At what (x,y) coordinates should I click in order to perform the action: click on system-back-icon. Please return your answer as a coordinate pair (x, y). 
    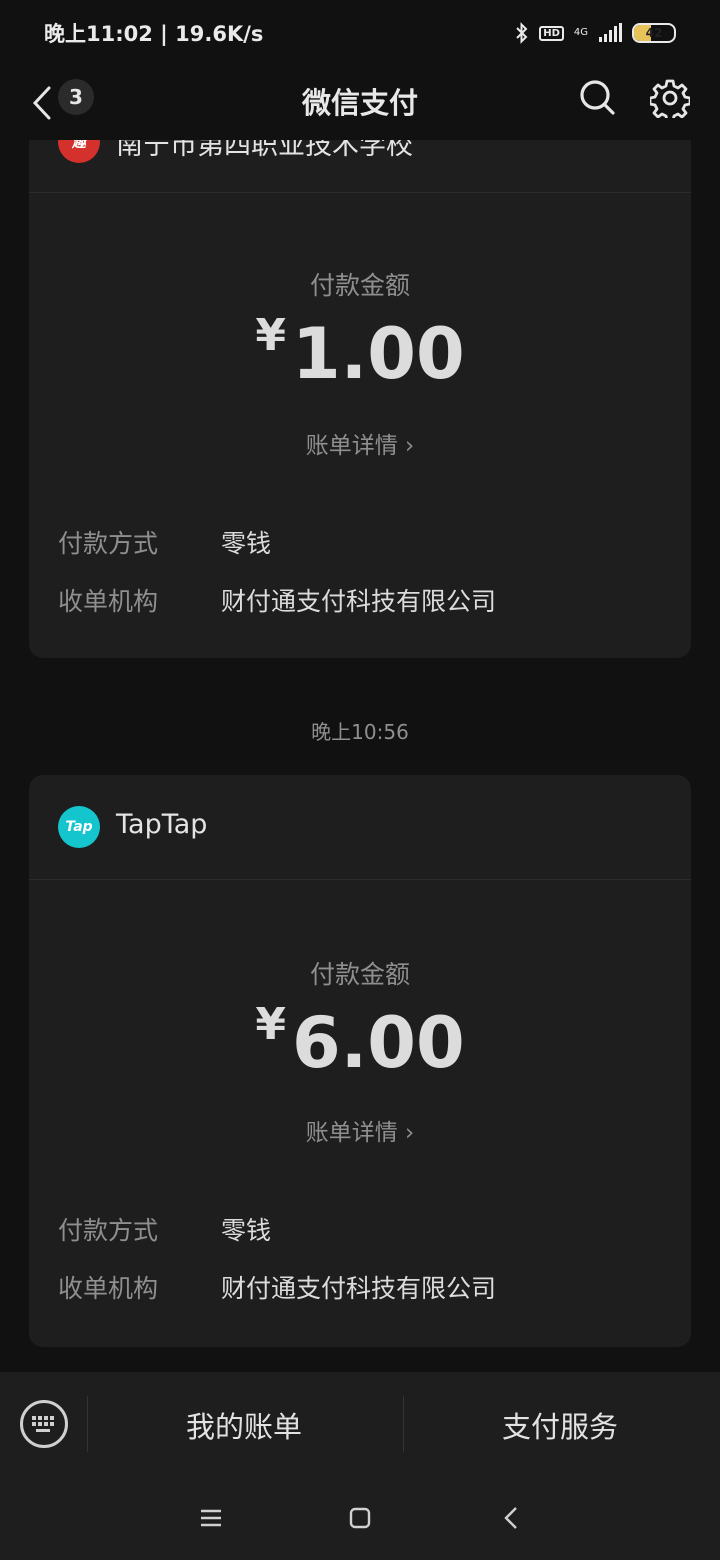
    Looking at the image, I should click on (511, 1518).